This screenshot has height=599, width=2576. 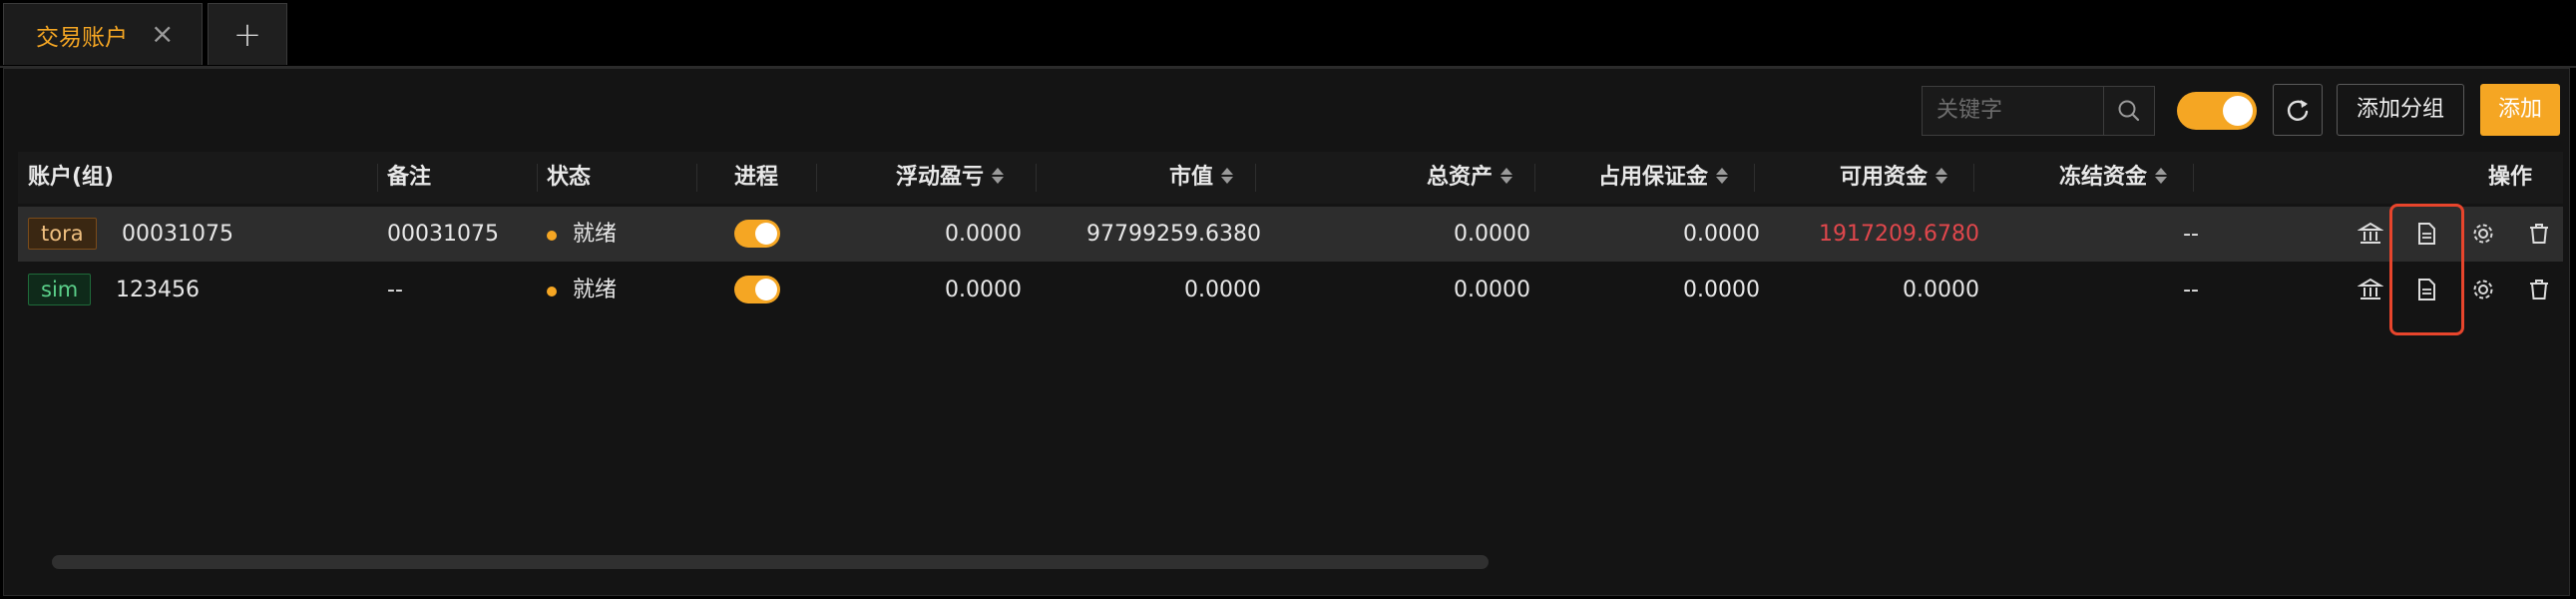 I want to click on search-button, so click(x=2129, y=111).